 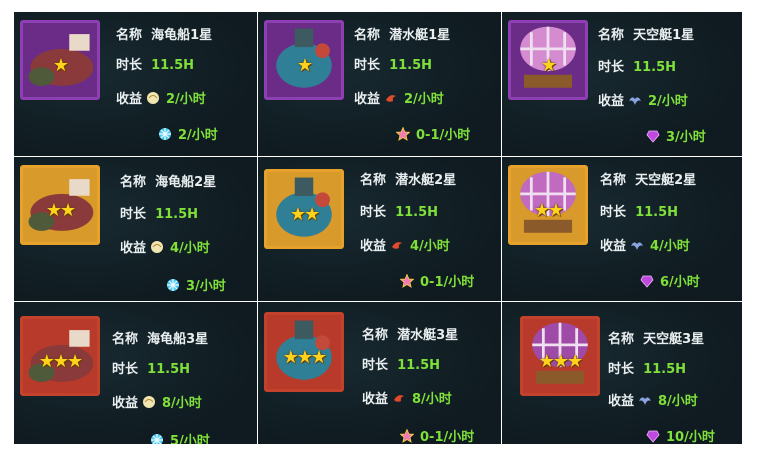 I want to click on vehicle-card-submarine-1: ★ 名称 潜水艇1星 时长 11.5H 收益 2/小时 0-1/小时, so click(x=379, y=84).